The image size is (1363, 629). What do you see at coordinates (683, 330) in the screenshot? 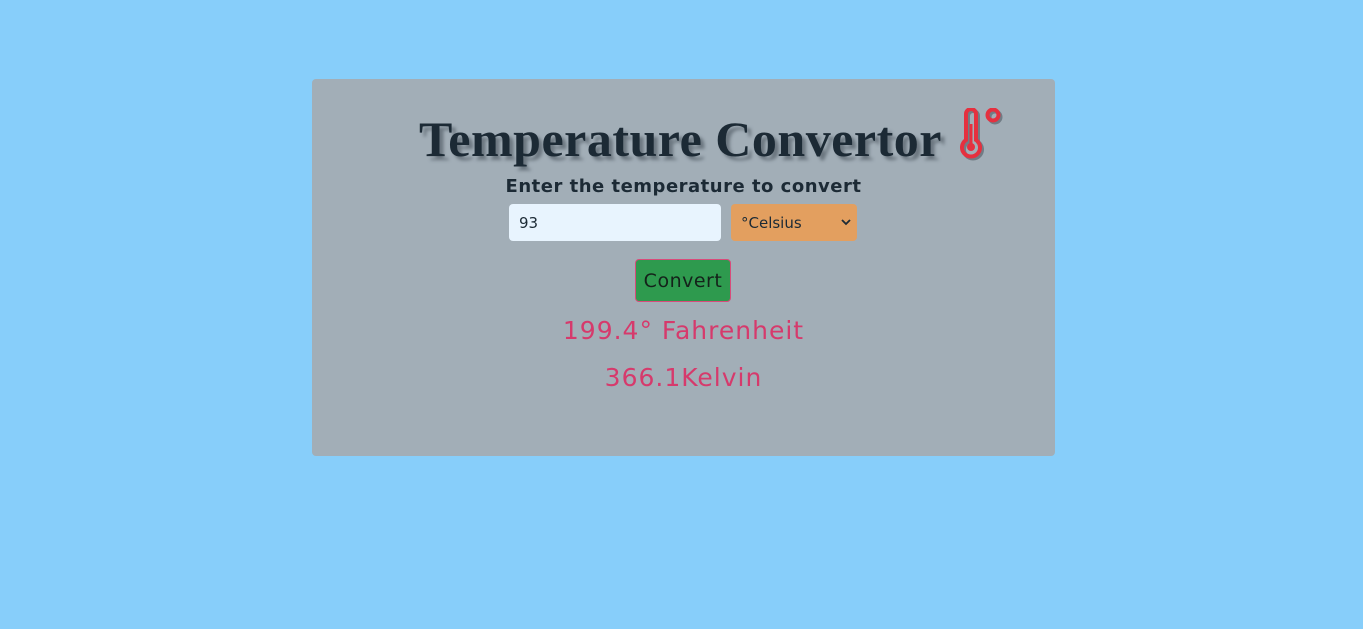
I see `fahrenheit-result: 199.4° Fahrenheit` at bounding box center [683, 330].